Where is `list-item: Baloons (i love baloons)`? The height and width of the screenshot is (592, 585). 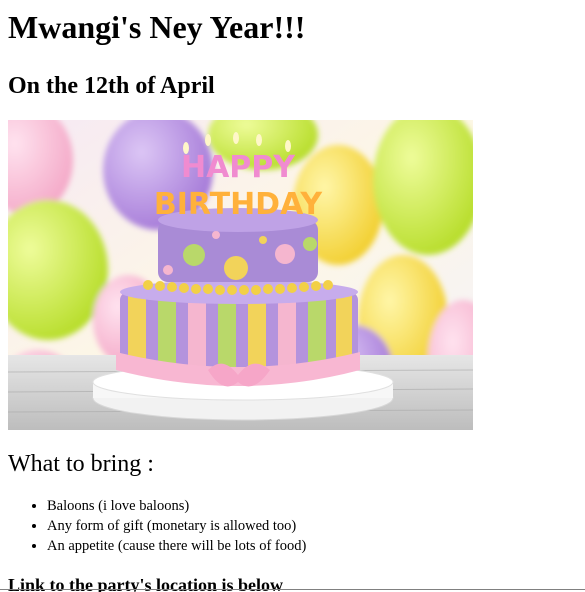 list-item: Baloons (i love baloons) is located at coordinates (312, 506).